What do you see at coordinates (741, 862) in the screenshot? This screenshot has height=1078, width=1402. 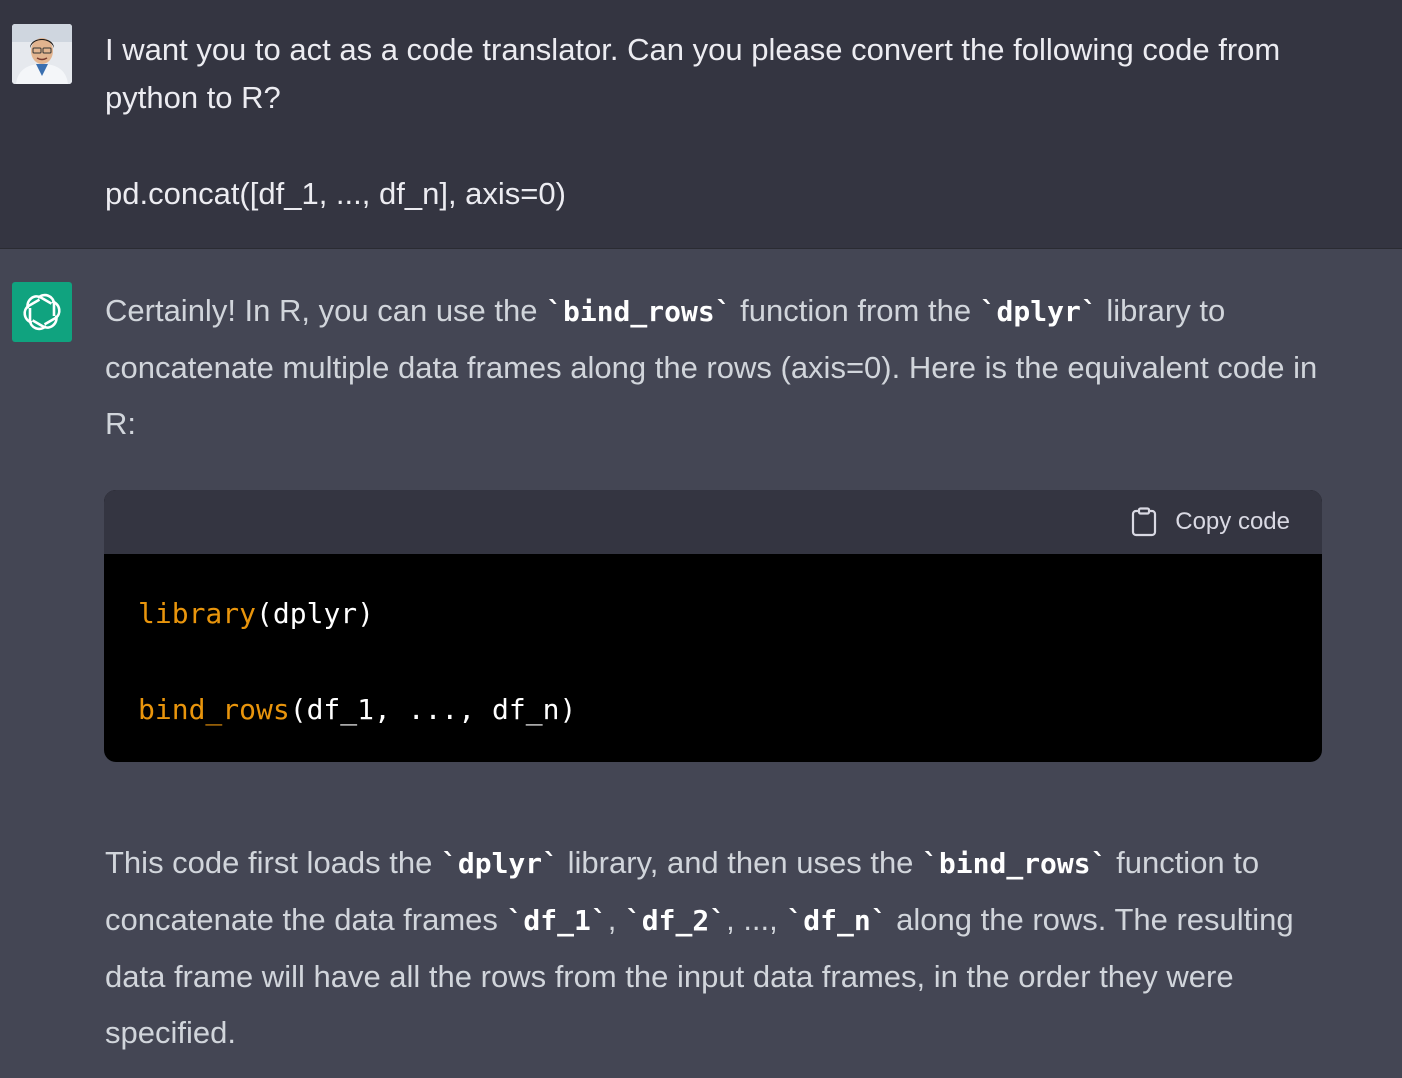 I see `text-span: library, and then uses the` at bounding box center [741, 862].